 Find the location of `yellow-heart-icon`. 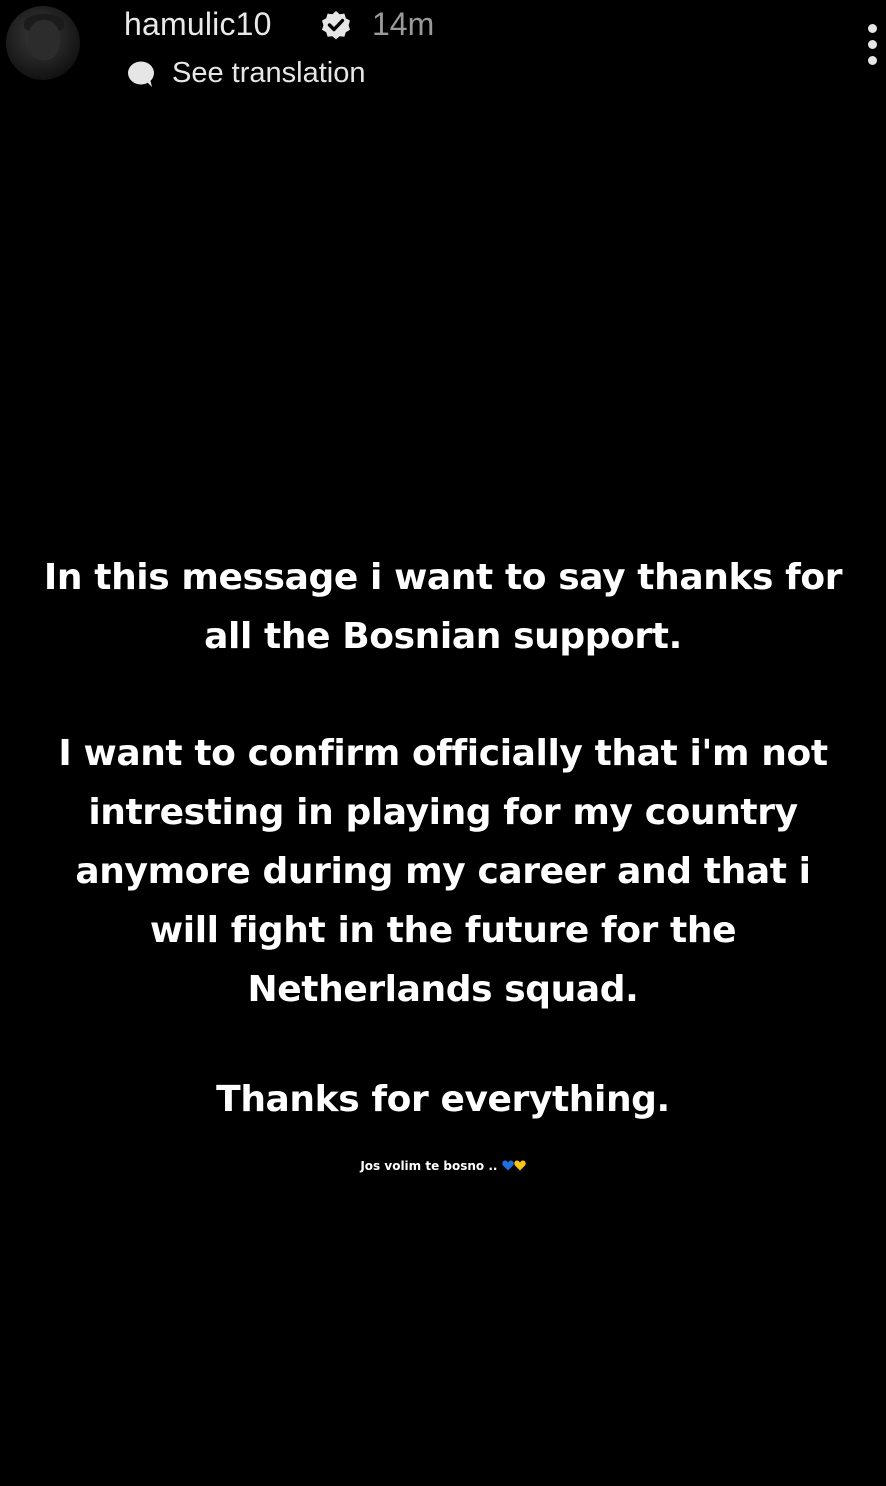

yellow-heart-icon is located at coordinates (519, 1165).